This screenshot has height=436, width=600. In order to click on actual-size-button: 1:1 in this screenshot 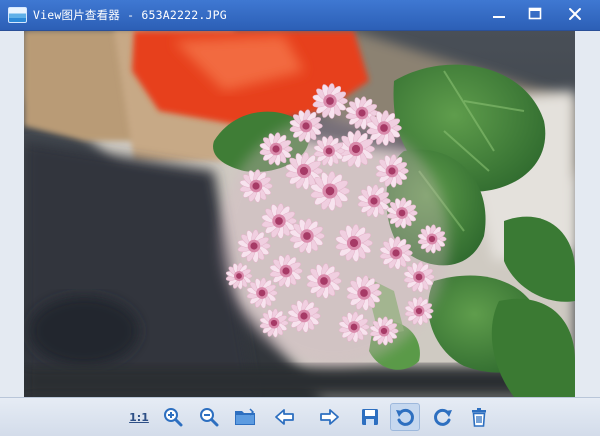, I will do `click(139, 417)`.